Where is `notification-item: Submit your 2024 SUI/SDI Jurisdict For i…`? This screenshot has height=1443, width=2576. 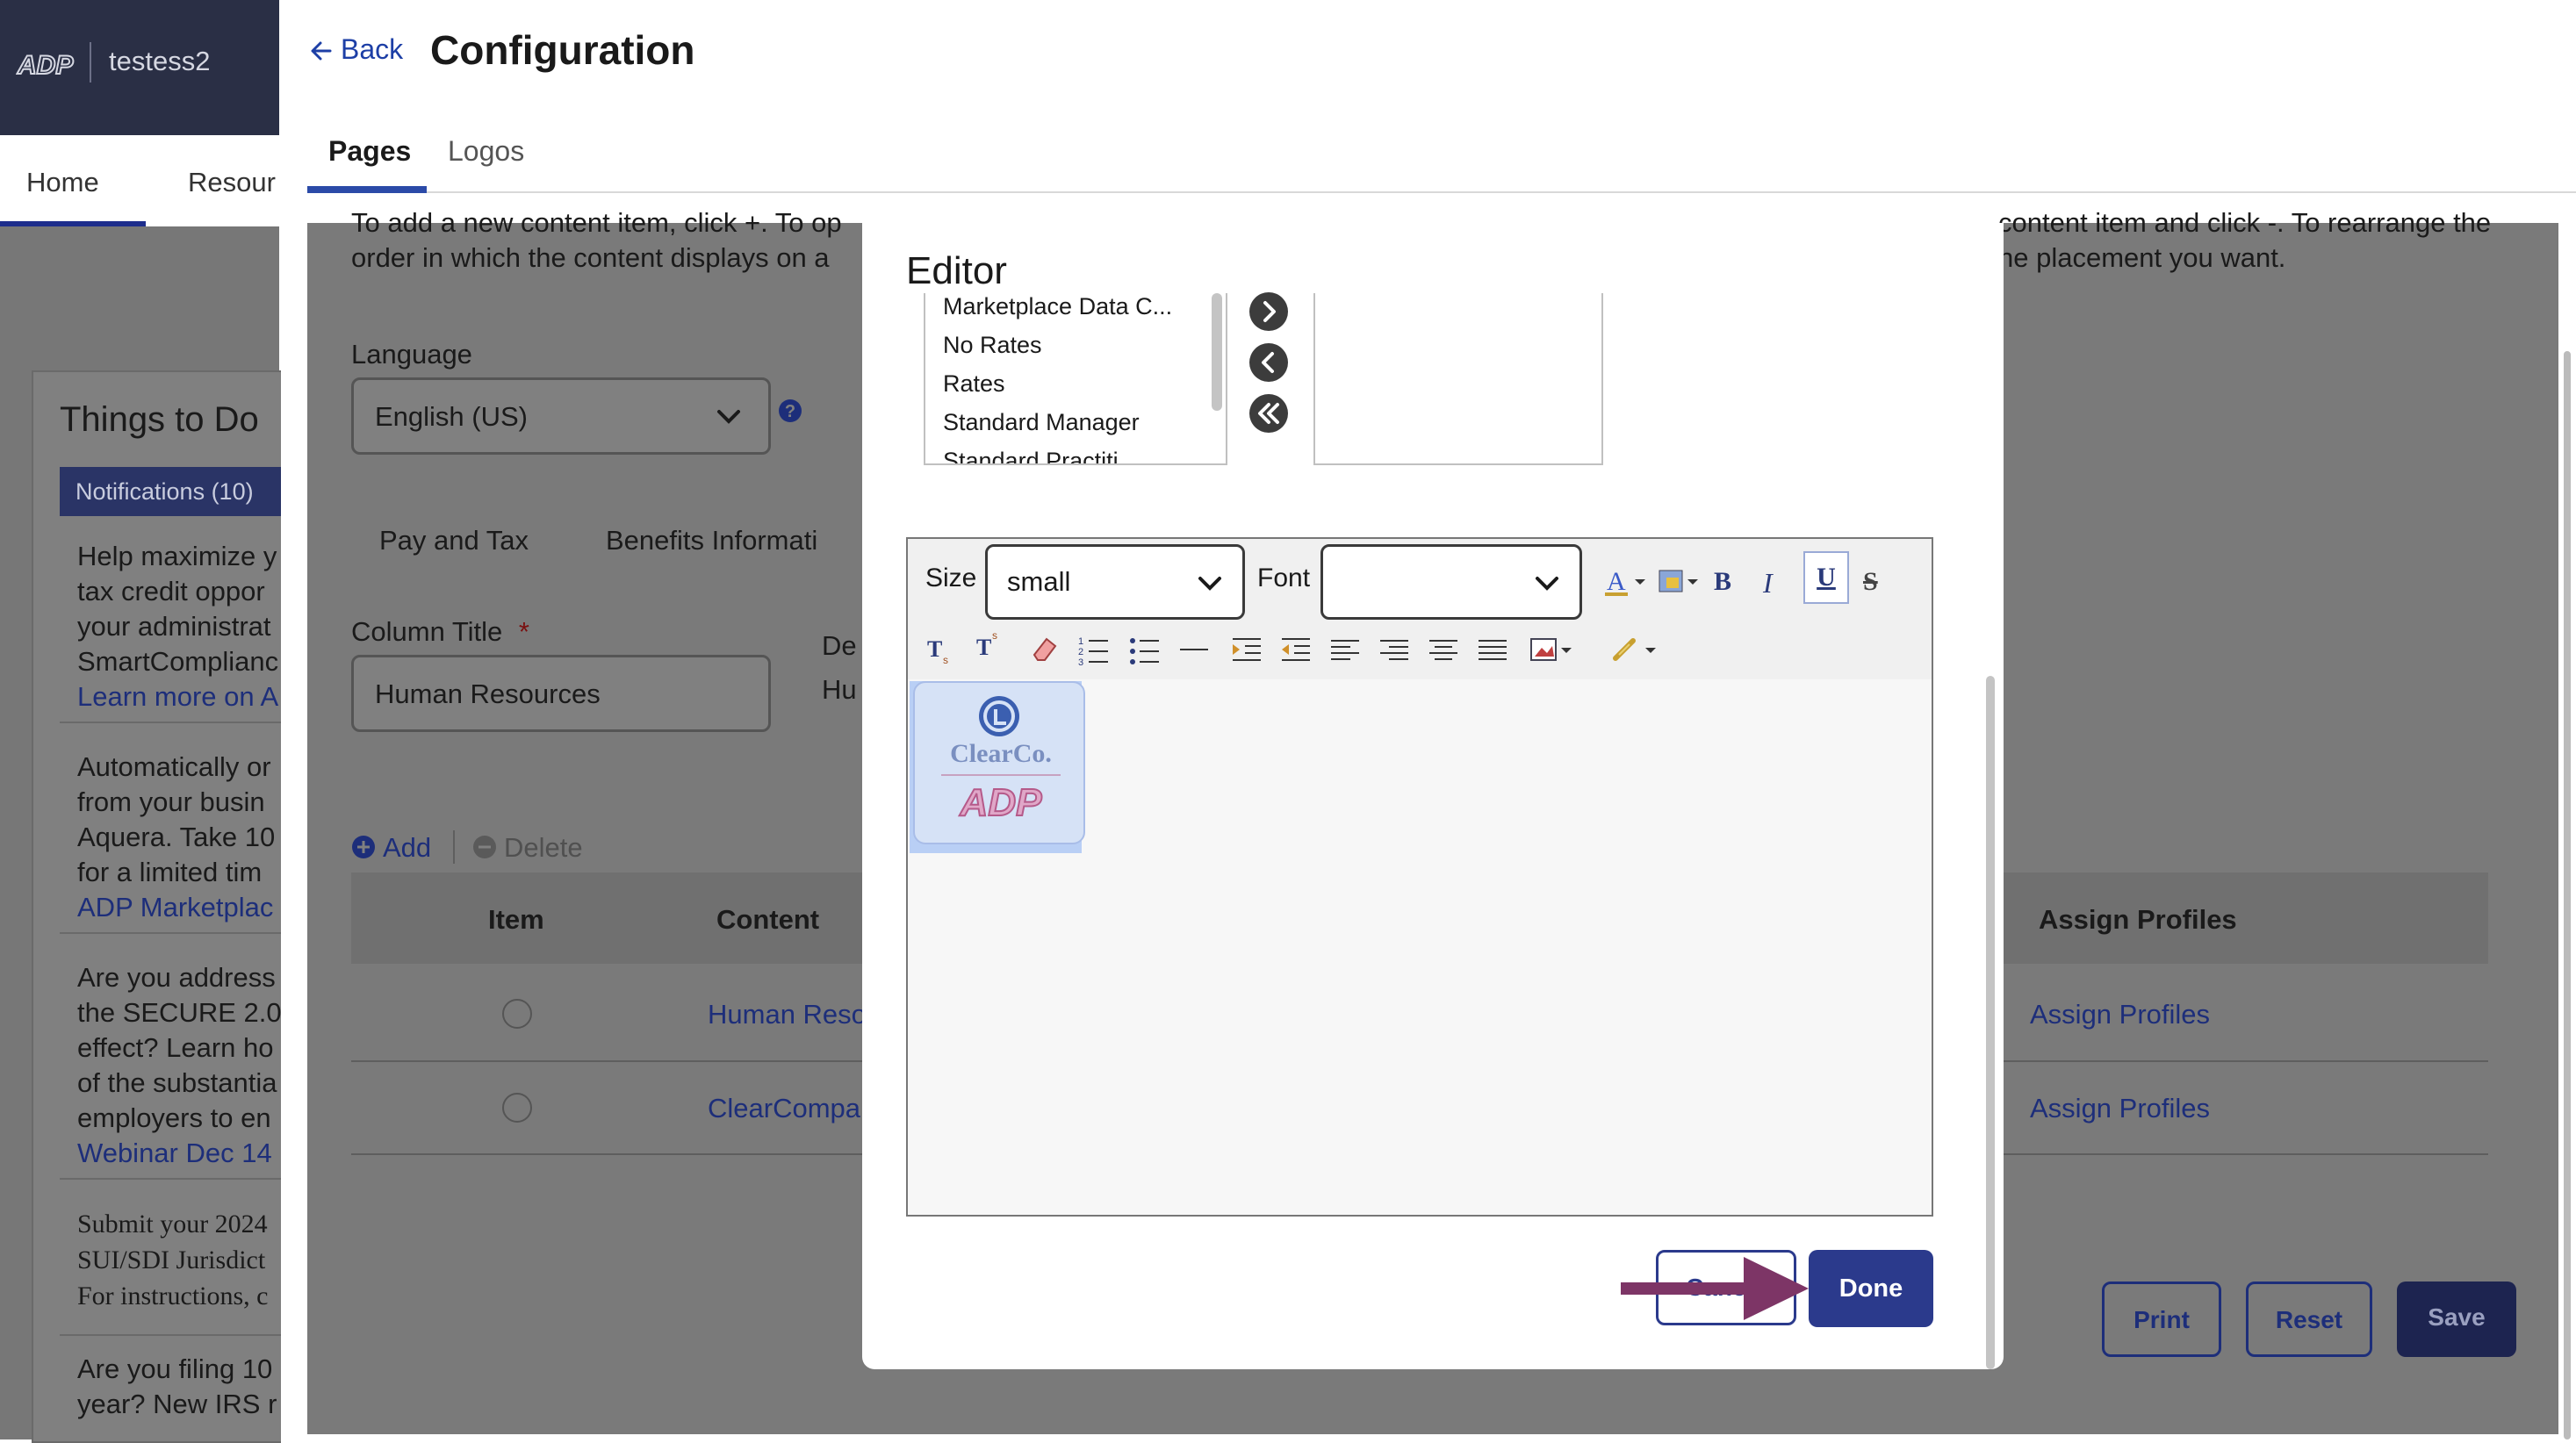
notification-item: Submit your 2024 SUI/SDI Jurisdict For i… is located at coordinates (173, 1260).